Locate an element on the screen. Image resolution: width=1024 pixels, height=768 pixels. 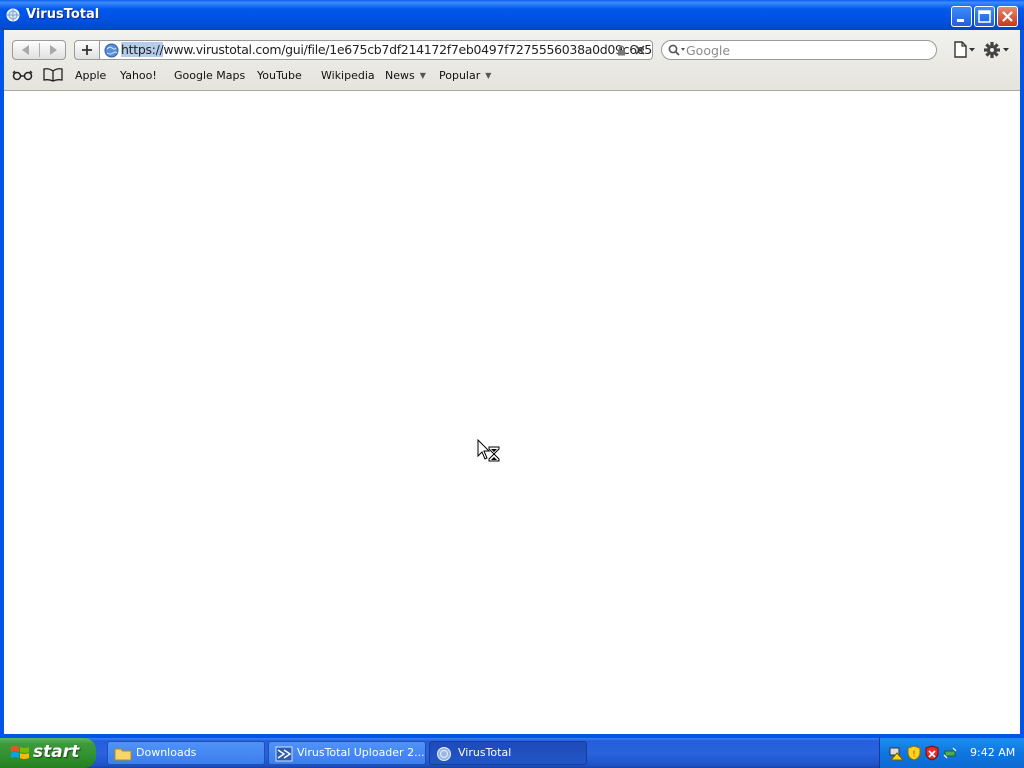
settings-menu-button is located at coordinates (997, 50).